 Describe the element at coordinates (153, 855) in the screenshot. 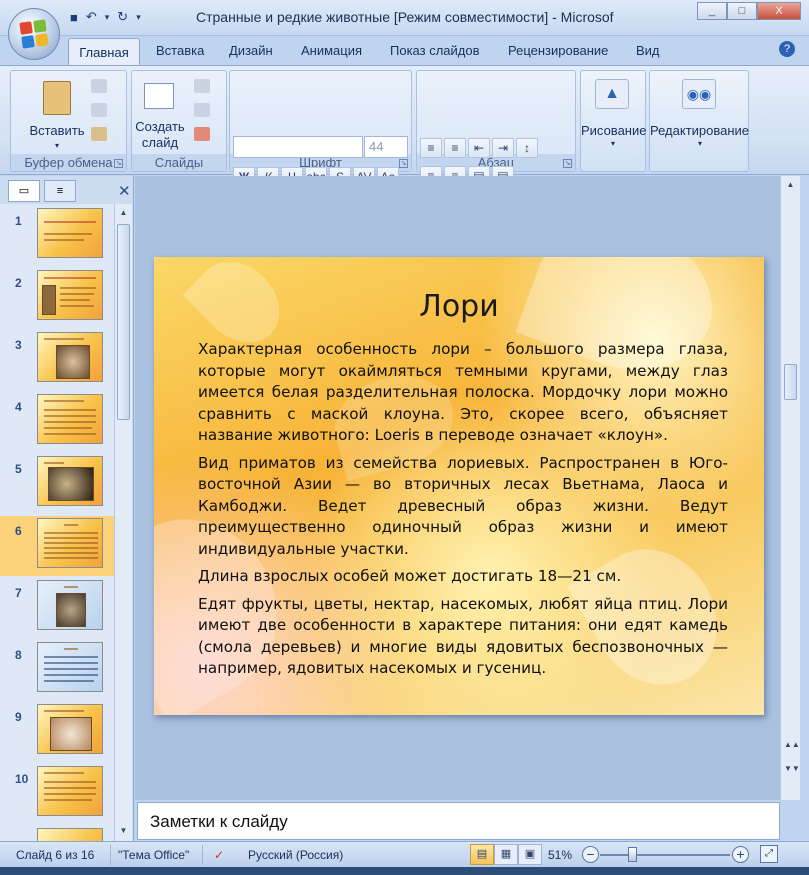

I see `theme-name: "Тема Office"` at that location.